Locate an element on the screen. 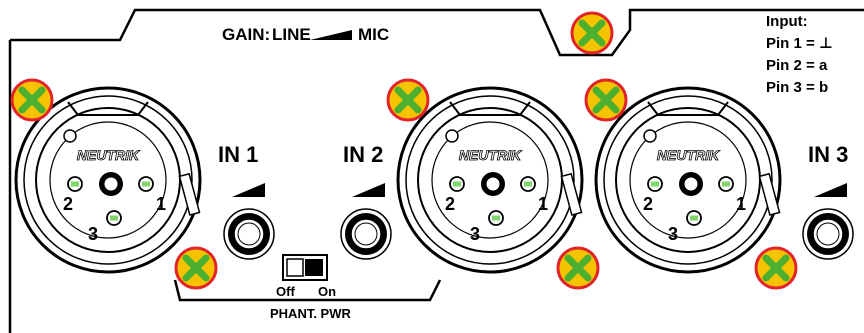  pinout-pin1: Pin 1 = ⊥ is located at coordinates (799, 43).